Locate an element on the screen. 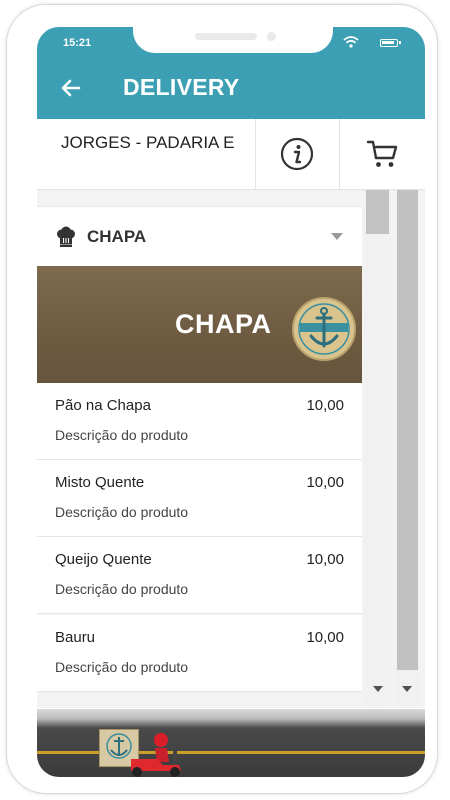  speaker-grille is located at coordinates (226, 36).